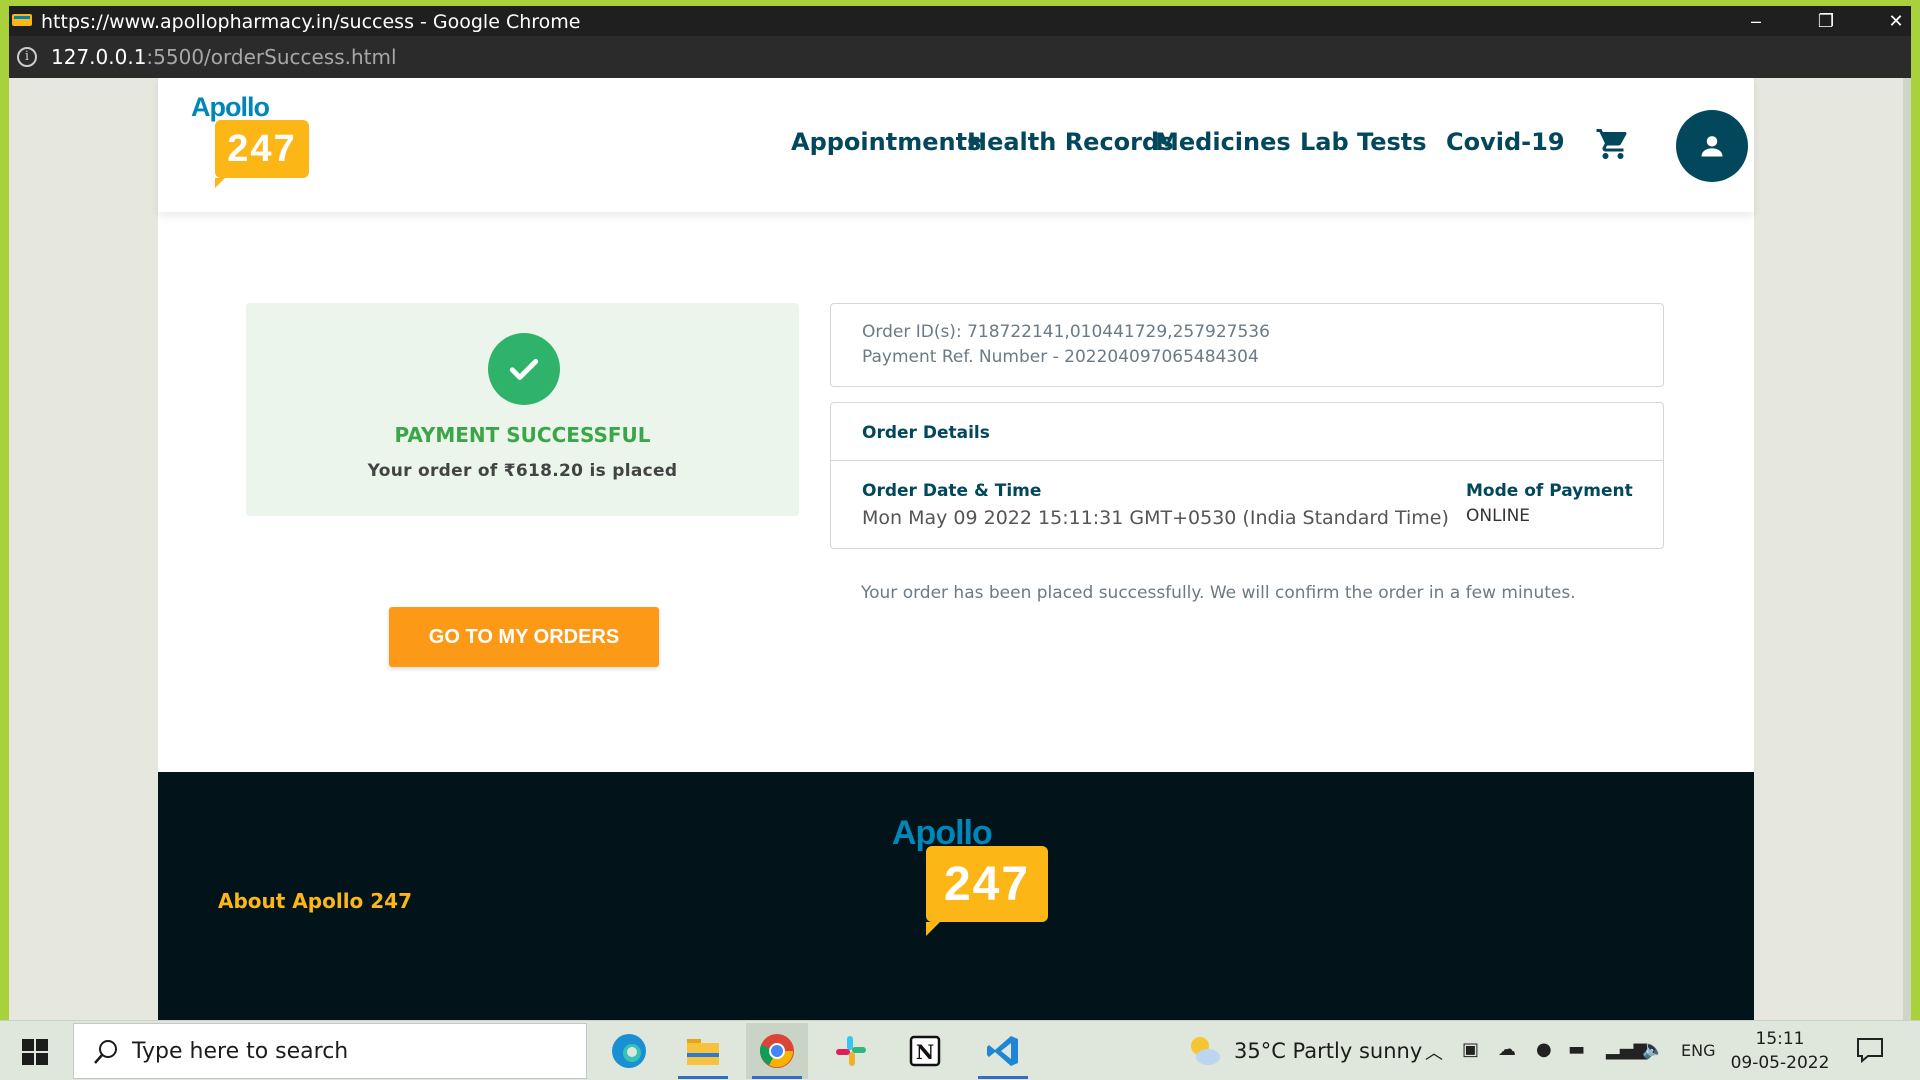  What do you see at coordinates (27, 57) in the screenshot?
I see `site-info-icon: i` at bounding box center [27, 57].